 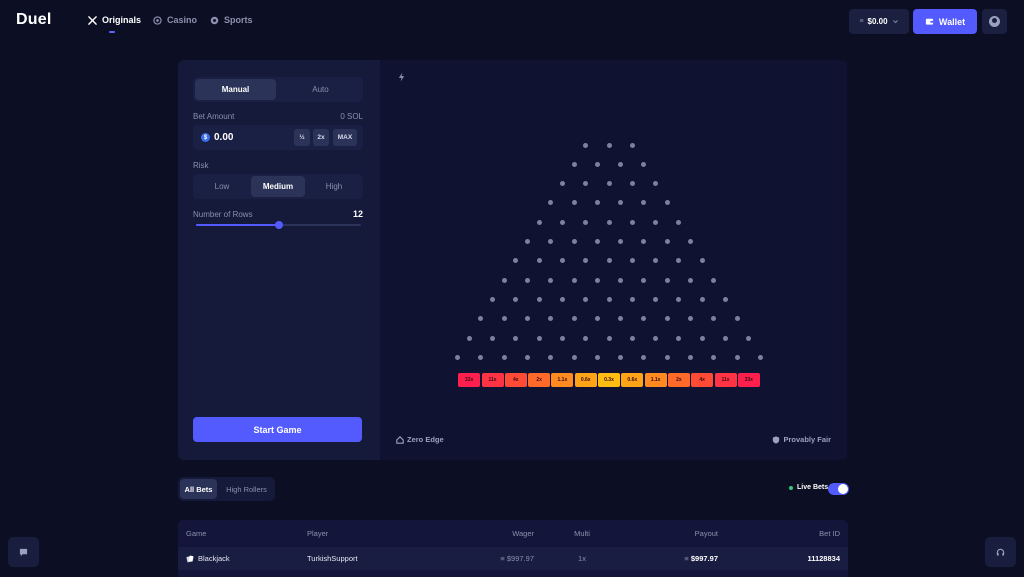 What do you see at coordinates (401, 77) in the screenshot?
I see `lightning-icon` at bounding box center [401, 77].